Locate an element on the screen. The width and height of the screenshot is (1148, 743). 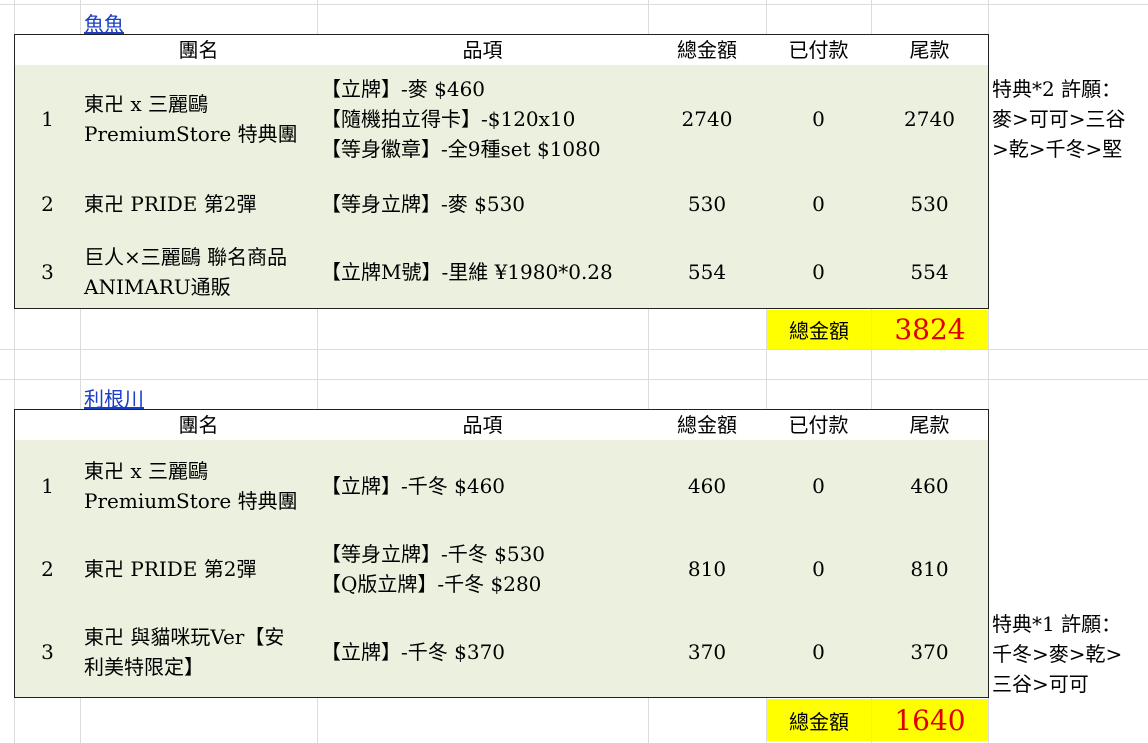
total-cell: 810 is located at coordinates (707, 569).